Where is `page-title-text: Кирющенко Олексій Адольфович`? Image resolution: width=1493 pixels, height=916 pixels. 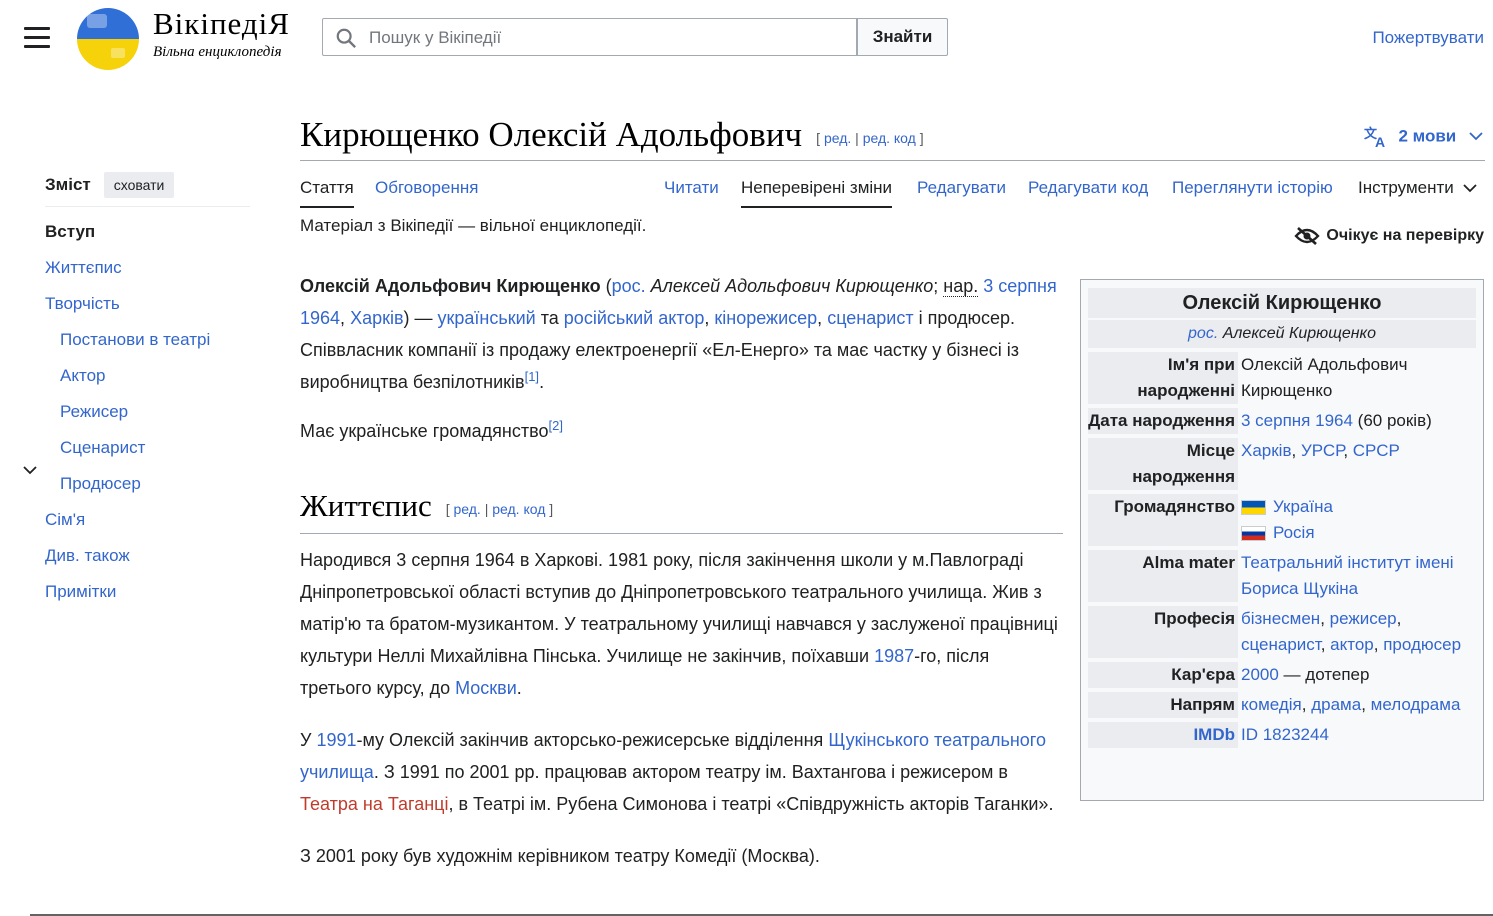
page-title-text: Кирющенко Олексій Адольфович is located at coordinates (551, 134).